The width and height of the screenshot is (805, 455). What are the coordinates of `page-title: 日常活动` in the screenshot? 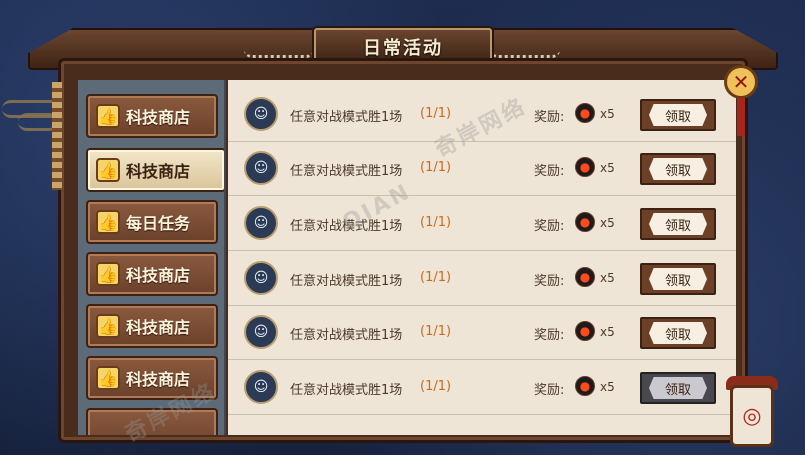 It's located at (403, 48).